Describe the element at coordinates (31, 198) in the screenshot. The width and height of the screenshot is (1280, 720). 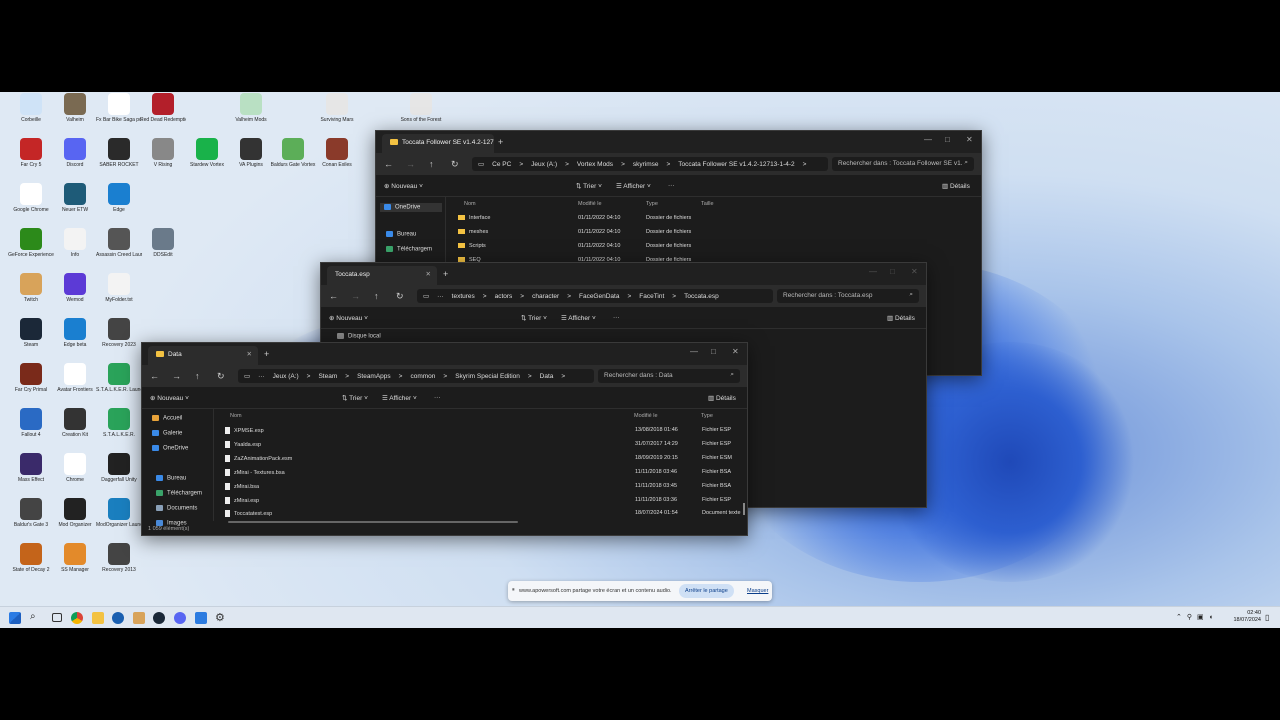
I see `desktop-shortcut: Google Chrome` at that location.